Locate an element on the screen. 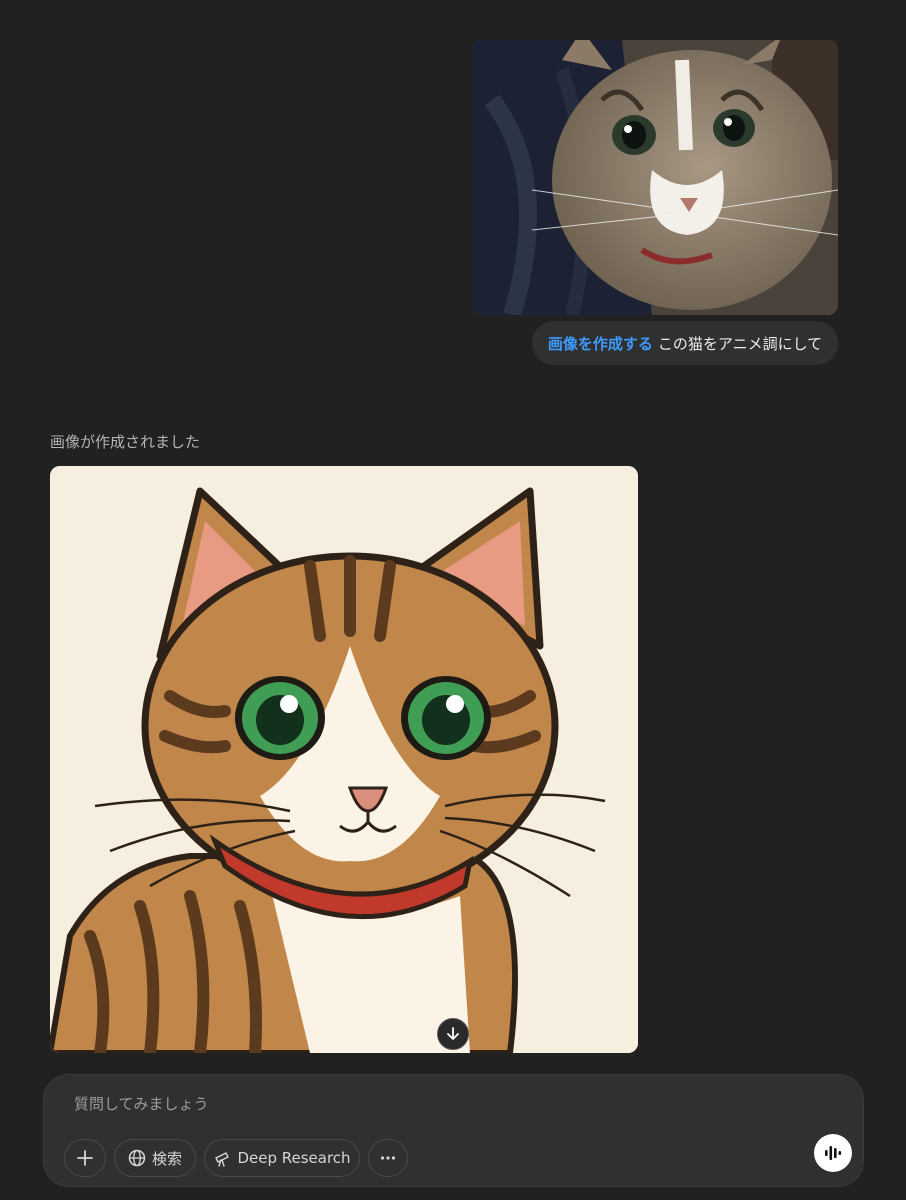  plus-icon is located at coordinates (85, 1158).